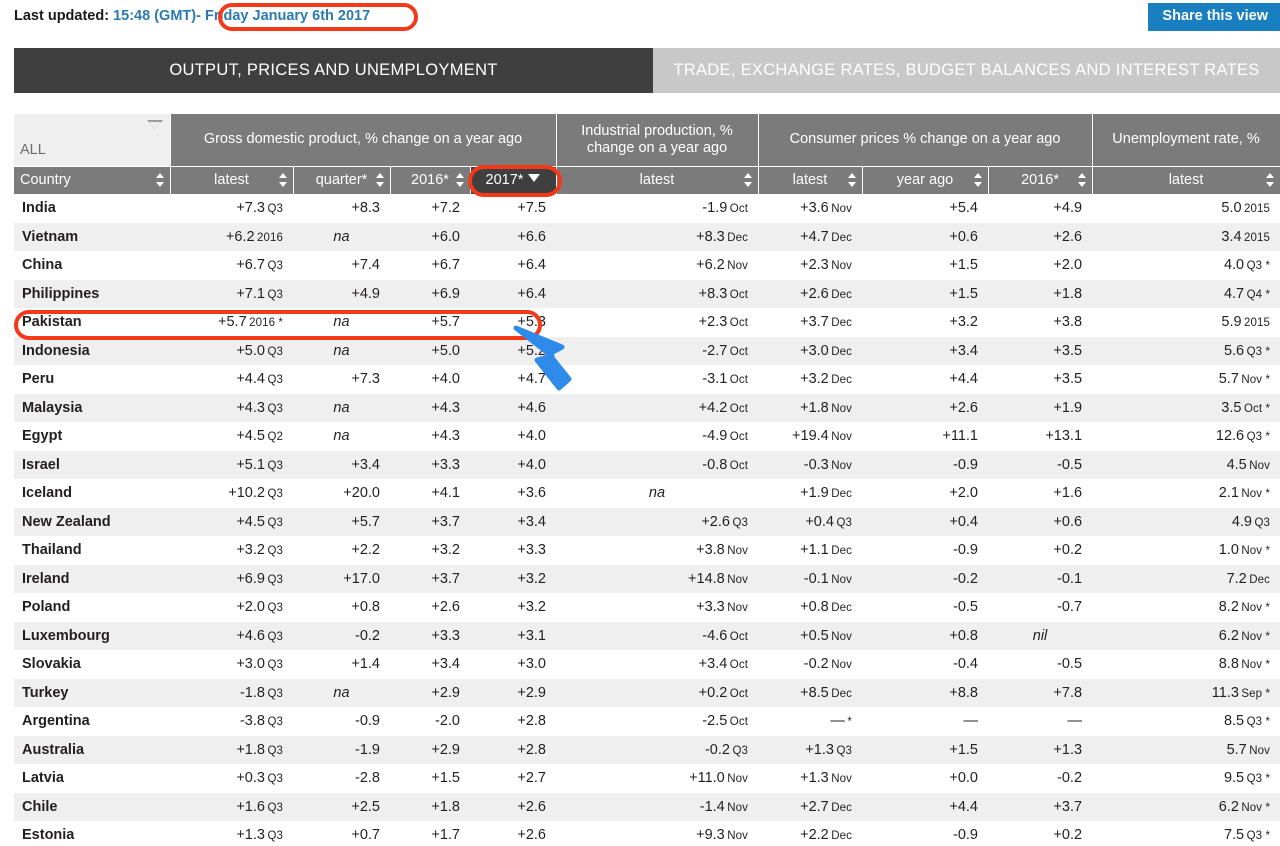  I want to click on last-updated-time: 15:48 (GMT), so click(154, 16).